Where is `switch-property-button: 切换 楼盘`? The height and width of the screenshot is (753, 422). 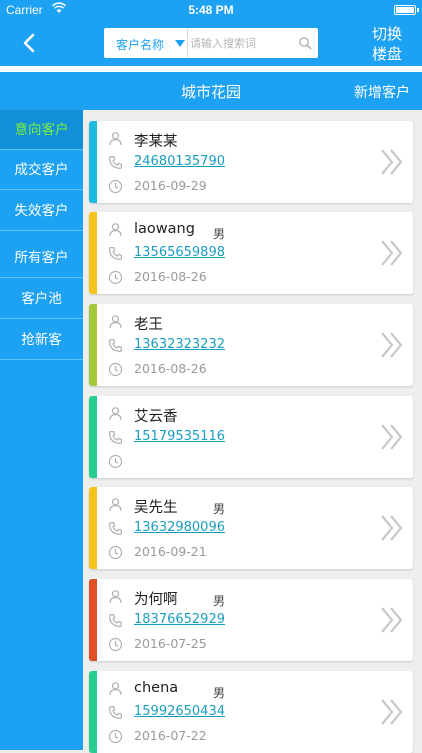
switch-property-button: 切换 楼盘 is located at coordinates (387, 44).